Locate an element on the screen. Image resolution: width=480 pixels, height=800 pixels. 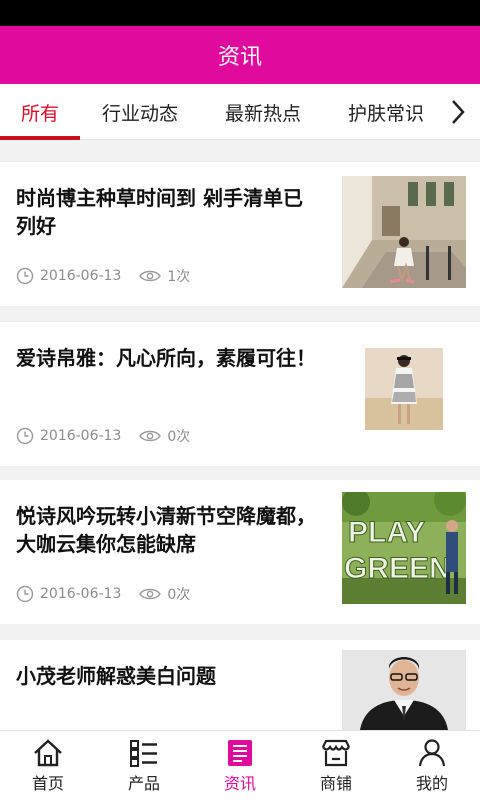
thumb-text-play: PLAY is located at coordinates (386, 532).